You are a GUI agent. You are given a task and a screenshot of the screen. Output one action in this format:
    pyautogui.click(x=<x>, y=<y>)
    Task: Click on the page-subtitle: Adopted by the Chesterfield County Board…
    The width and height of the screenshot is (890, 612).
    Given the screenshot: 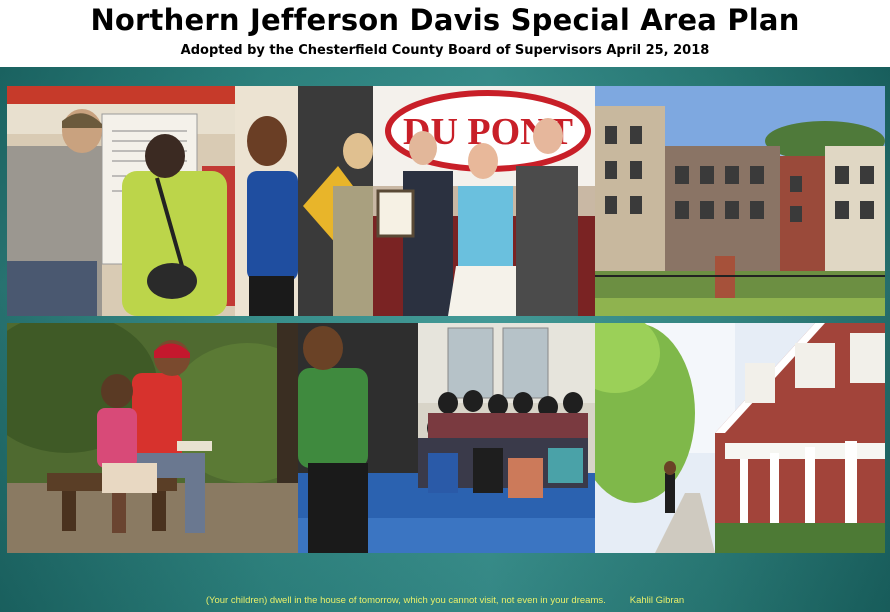 What is the action you would take?
    pyautogui.click(x=445, y=50)
    